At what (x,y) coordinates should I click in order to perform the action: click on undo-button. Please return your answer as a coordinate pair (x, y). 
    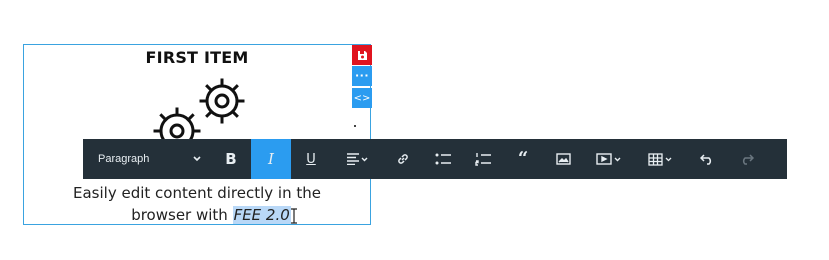
    Looking at the image, I should click on (707, 159).